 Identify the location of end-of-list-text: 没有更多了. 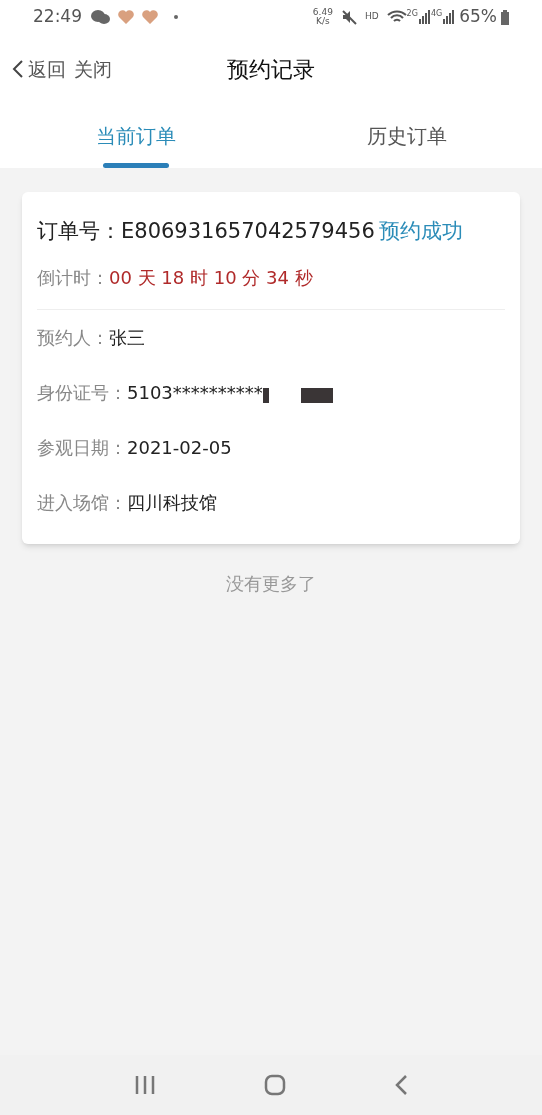
(271, 583).